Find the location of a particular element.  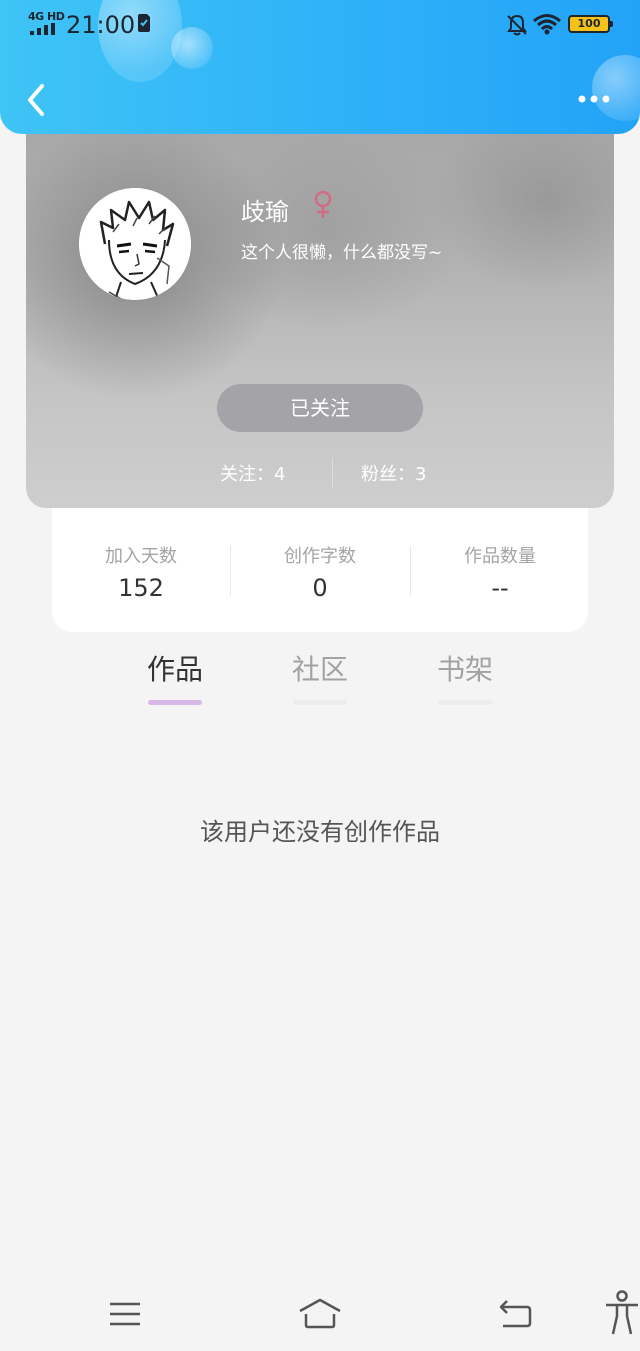

back-button is located at coordinates (36, 100).